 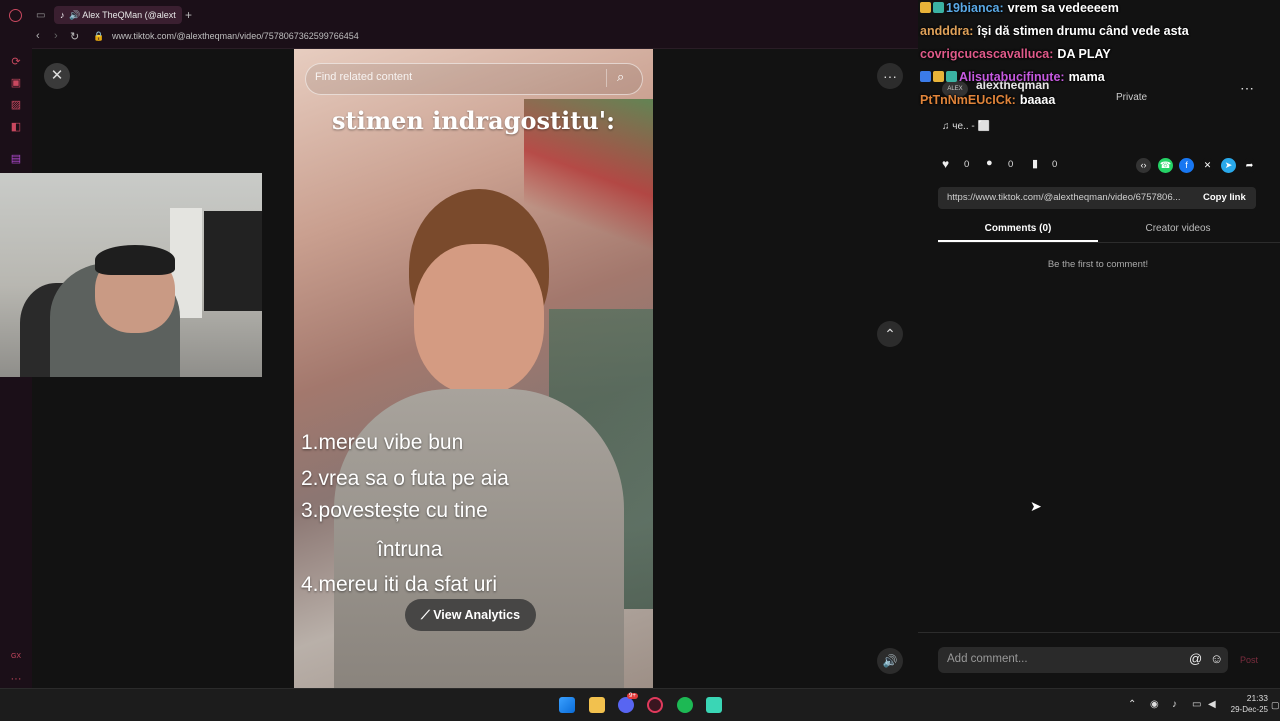 What do you see at coordinates (16, 159) in the screenshot?
I see `twitch-icon: ▤` at bounding box center [16, 159].